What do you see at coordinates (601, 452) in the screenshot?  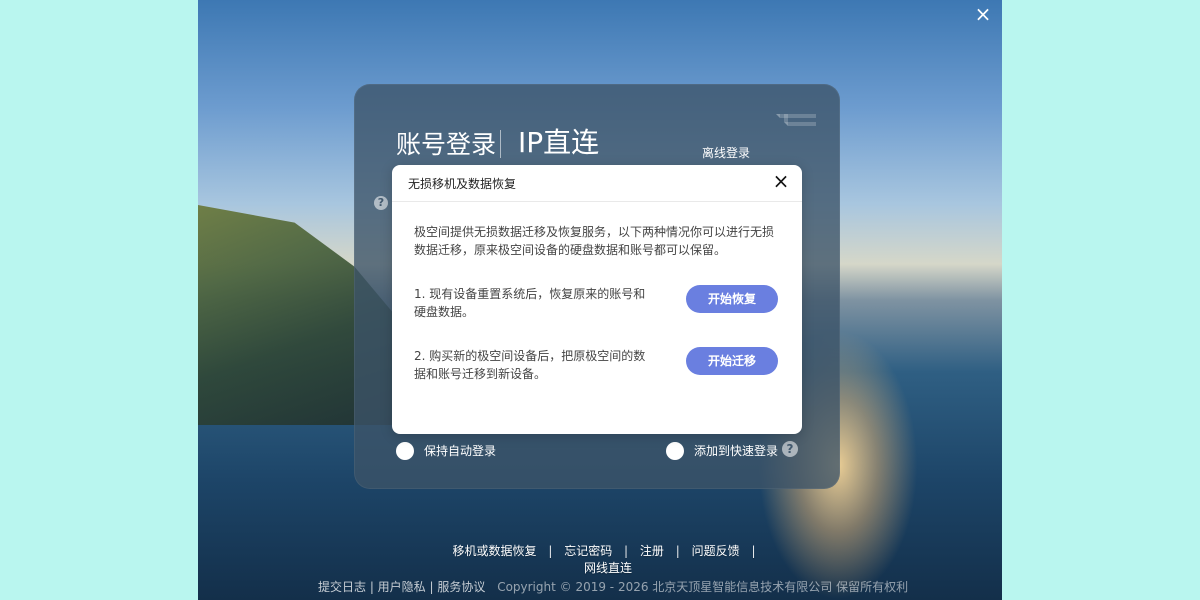 I see `login-options-row: 保持自动登录 添加到快速登录 ?` at bounding box center [601, 452].